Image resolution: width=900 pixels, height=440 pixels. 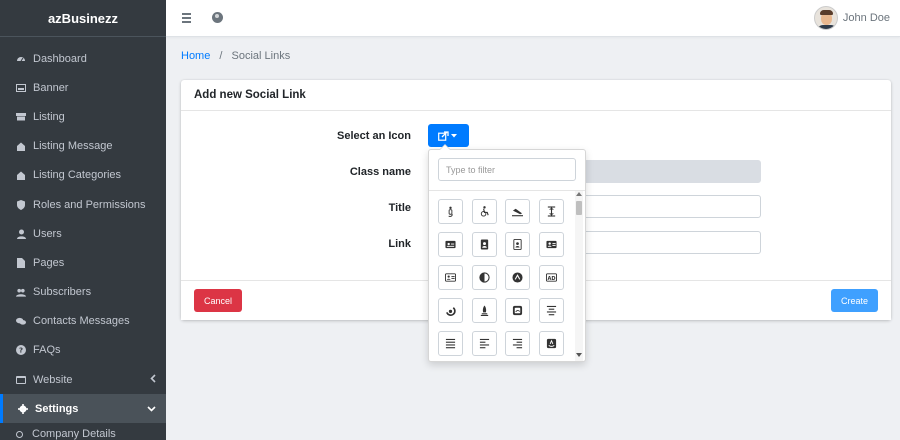 I want to click on id-badge-icon, so click(x=450, y=244).